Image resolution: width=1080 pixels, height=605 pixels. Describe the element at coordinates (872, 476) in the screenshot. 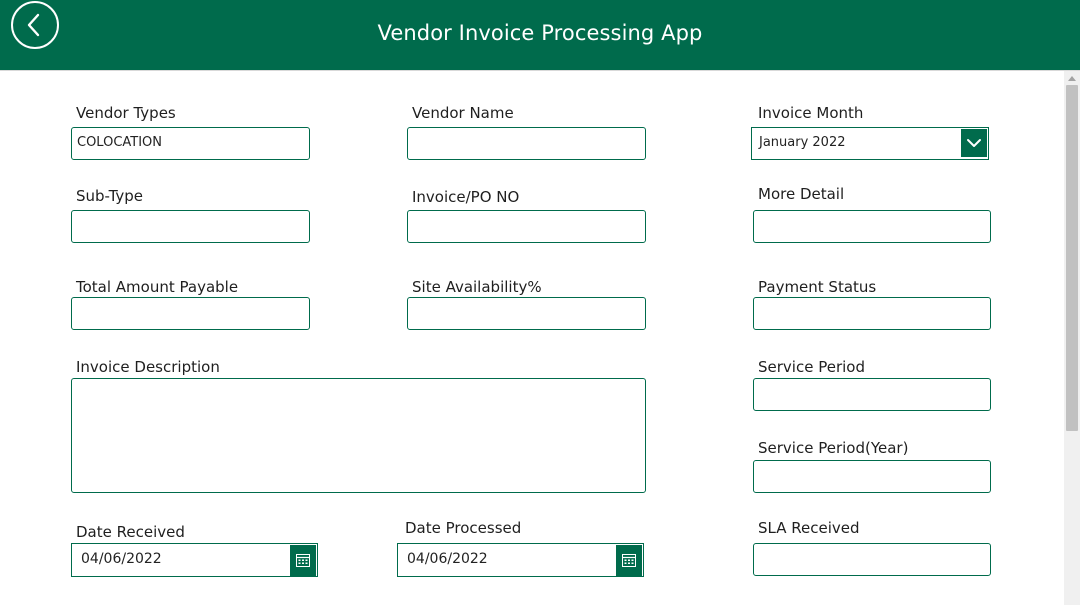

I see `service-period-year-input` at that location.